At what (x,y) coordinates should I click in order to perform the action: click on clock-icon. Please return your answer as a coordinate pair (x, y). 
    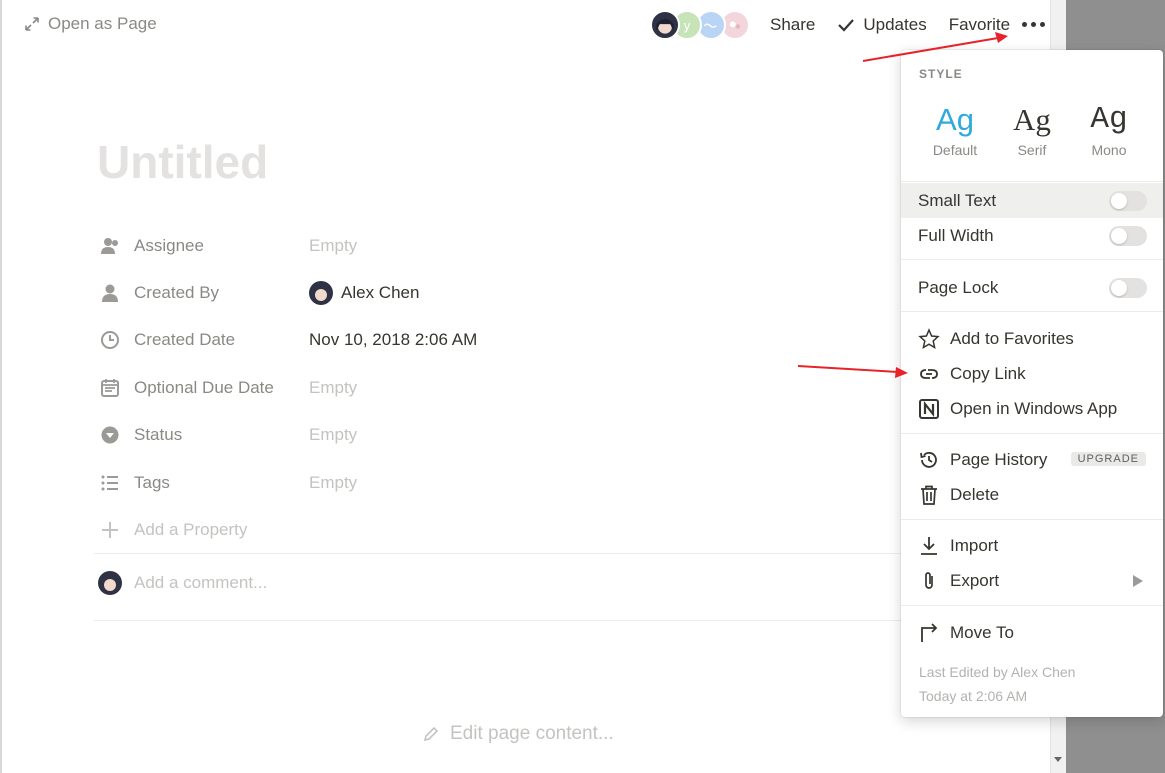
    Looking at the image, I should click on (110, 340).